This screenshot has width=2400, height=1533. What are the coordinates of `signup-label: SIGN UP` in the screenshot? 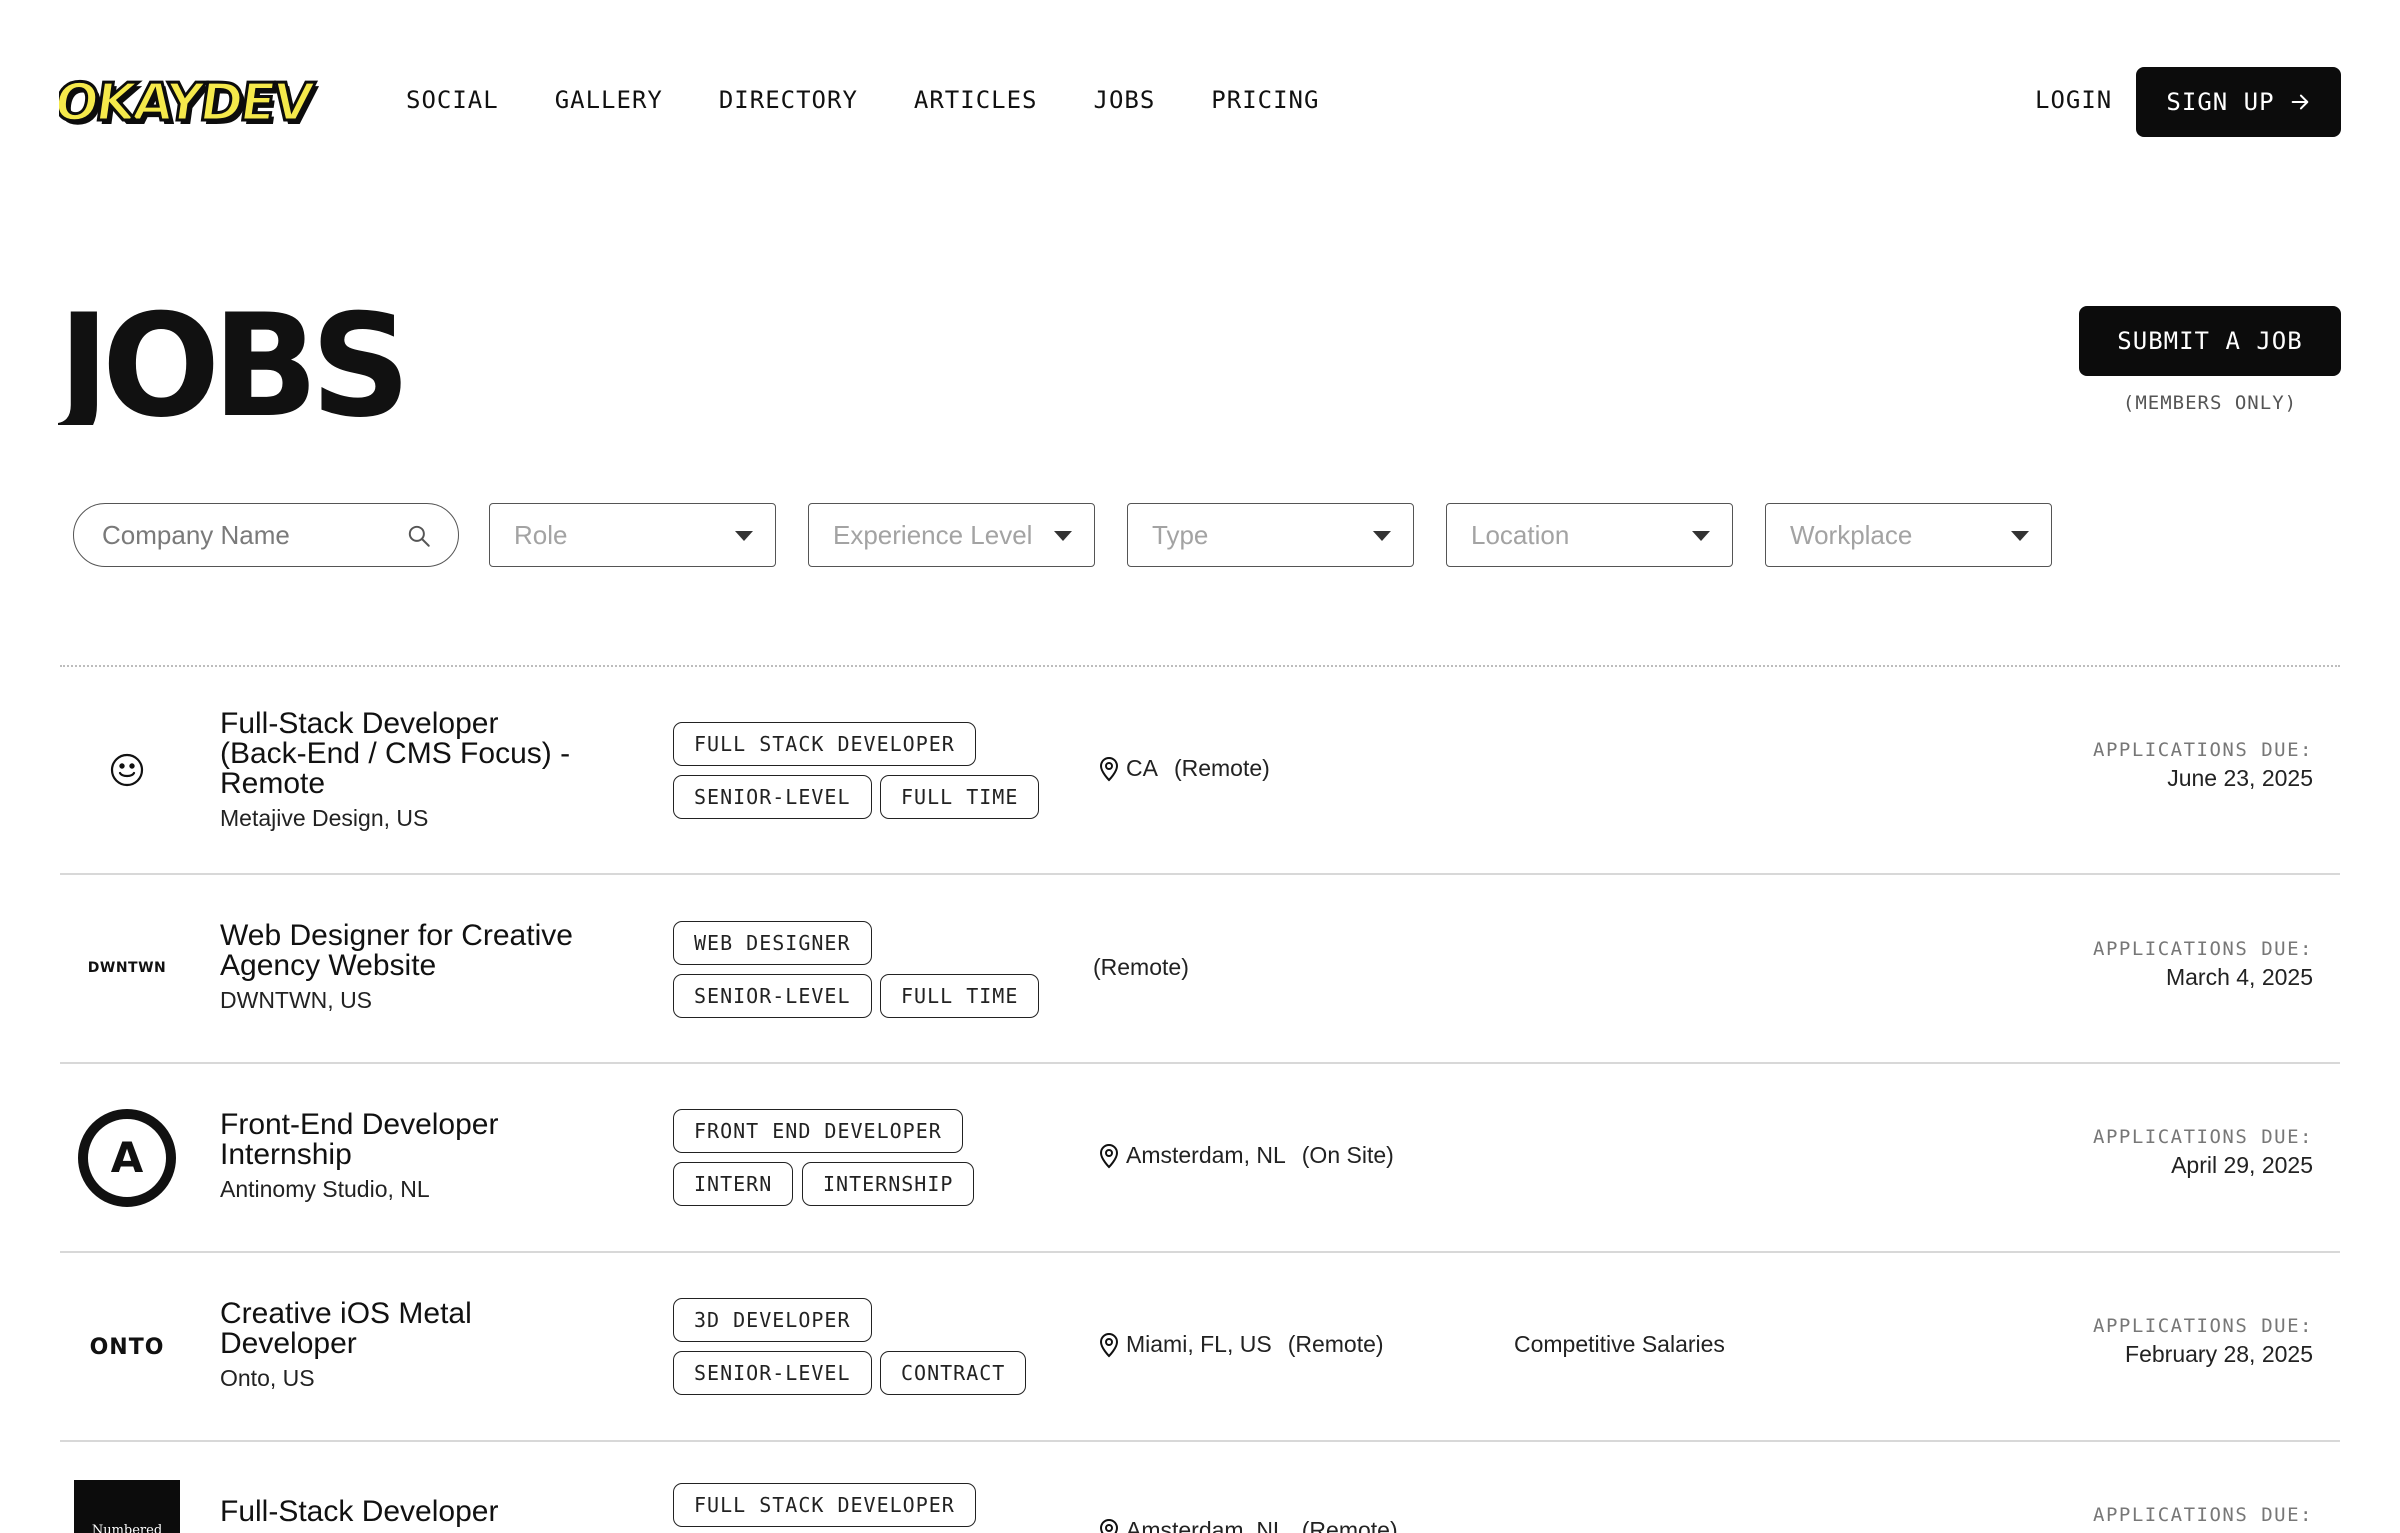 It's located at (2220, 102).